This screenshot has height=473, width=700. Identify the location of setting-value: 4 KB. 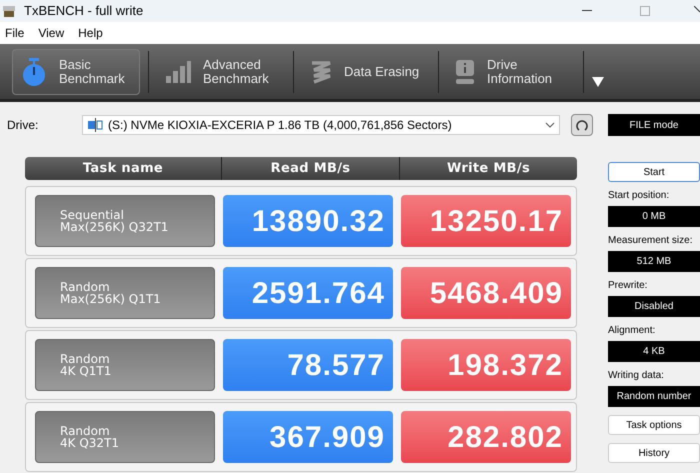
(654, 351).